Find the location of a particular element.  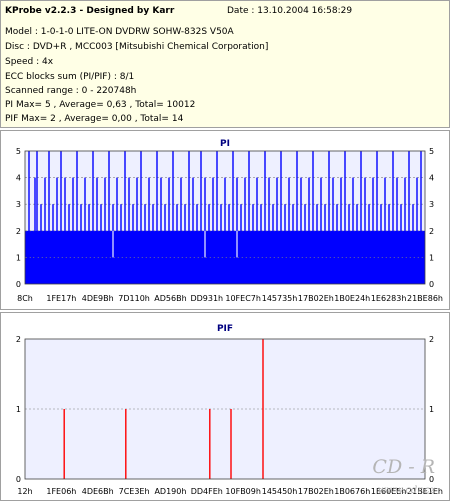

y-tick-label-right: 5 is located at coordinates (431, 151).